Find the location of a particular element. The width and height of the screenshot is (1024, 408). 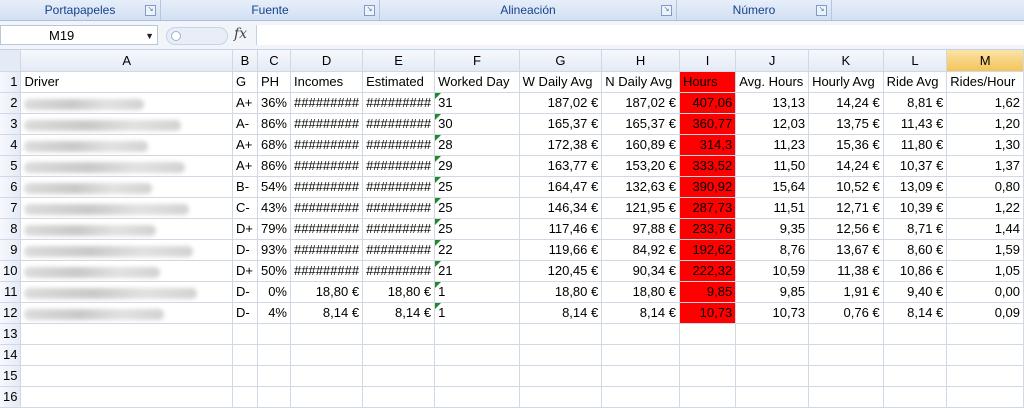

table-cell: 192,62 is located at coordinates (708, 250).